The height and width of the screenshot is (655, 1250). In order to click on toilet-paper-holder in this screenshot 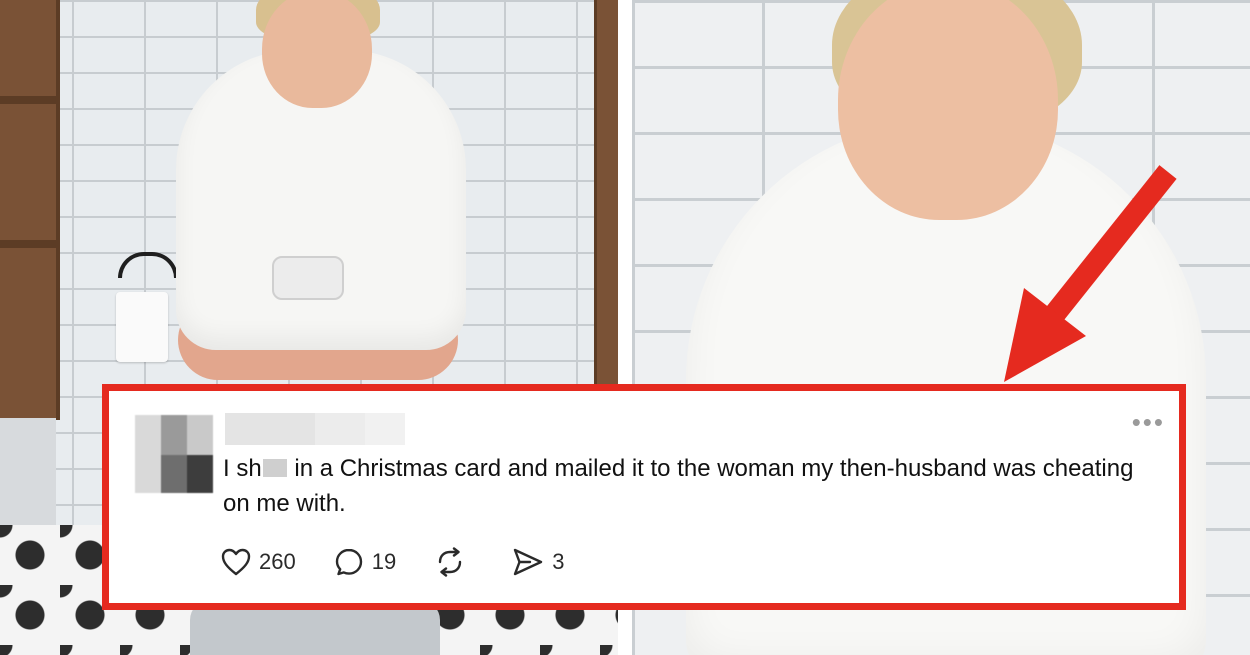, I will do `click(148, 265)`.